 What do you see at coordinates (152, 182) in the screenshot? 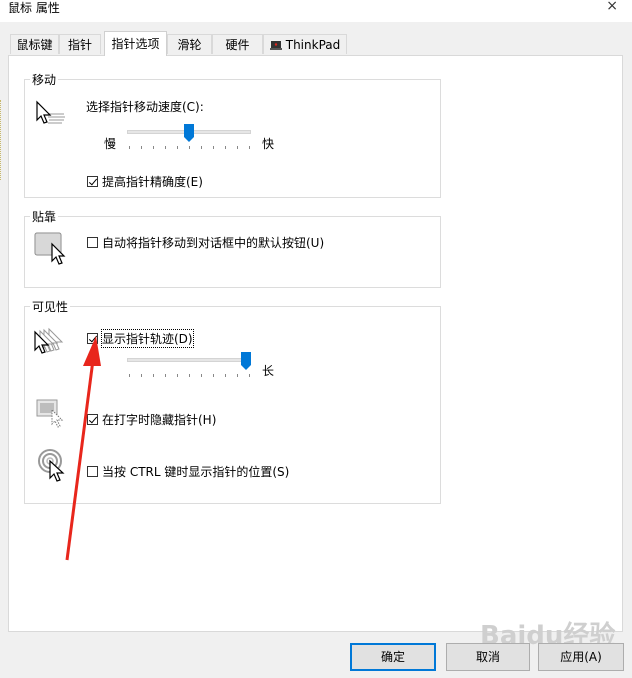
I see `precision-label: 提高指针精确度(E)` at bounding box center [152, 182].